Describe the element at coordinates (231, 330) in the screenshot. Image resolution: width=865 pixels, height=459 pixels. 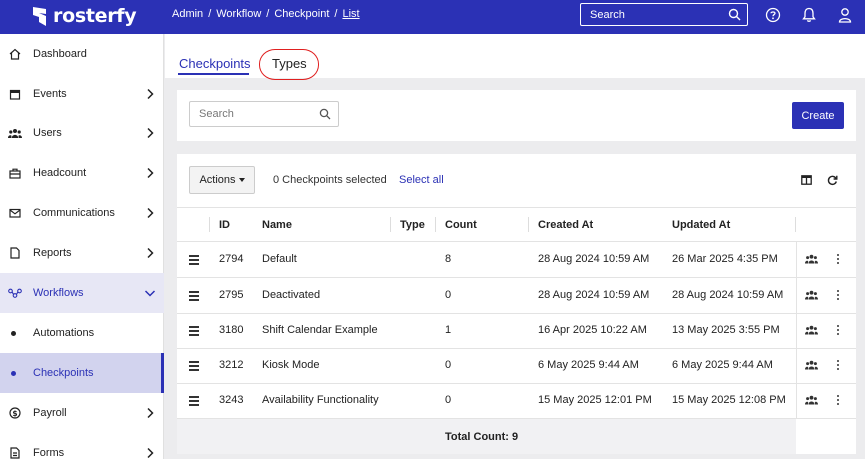
I see `cell-id: 3180` at that location.